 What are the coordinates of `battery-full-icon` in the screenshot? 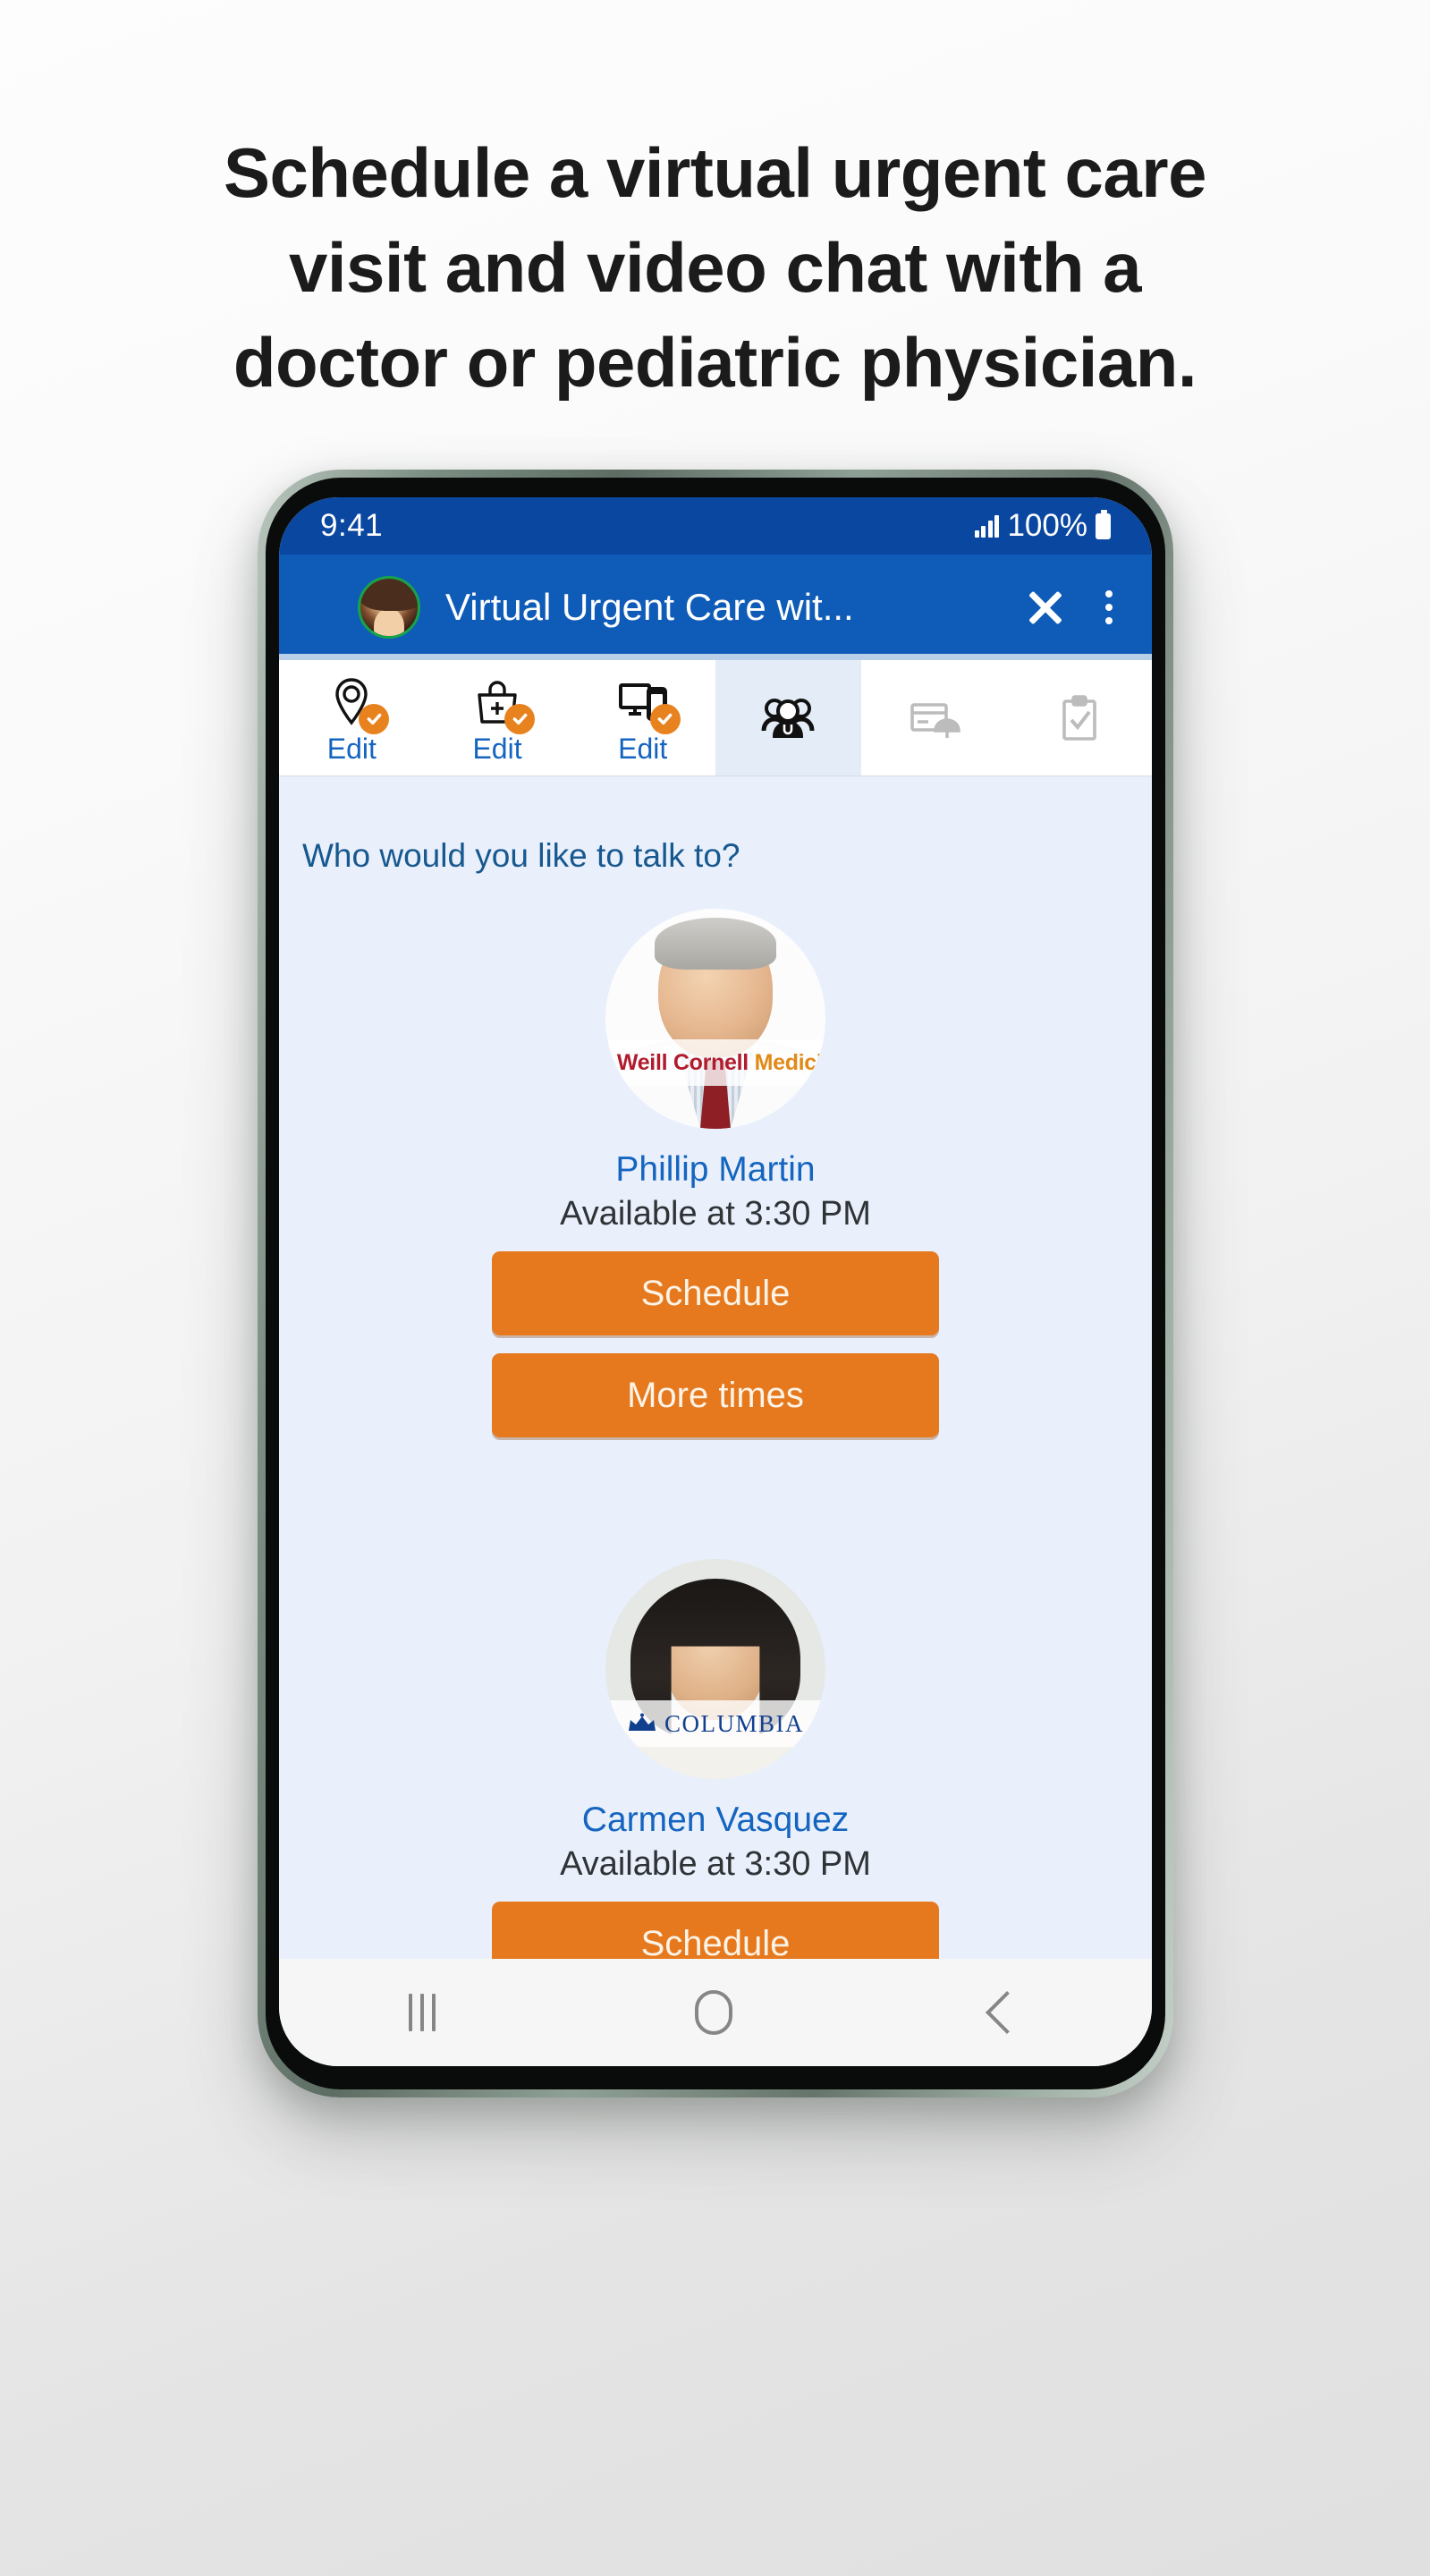 It's located at (1103, 524).